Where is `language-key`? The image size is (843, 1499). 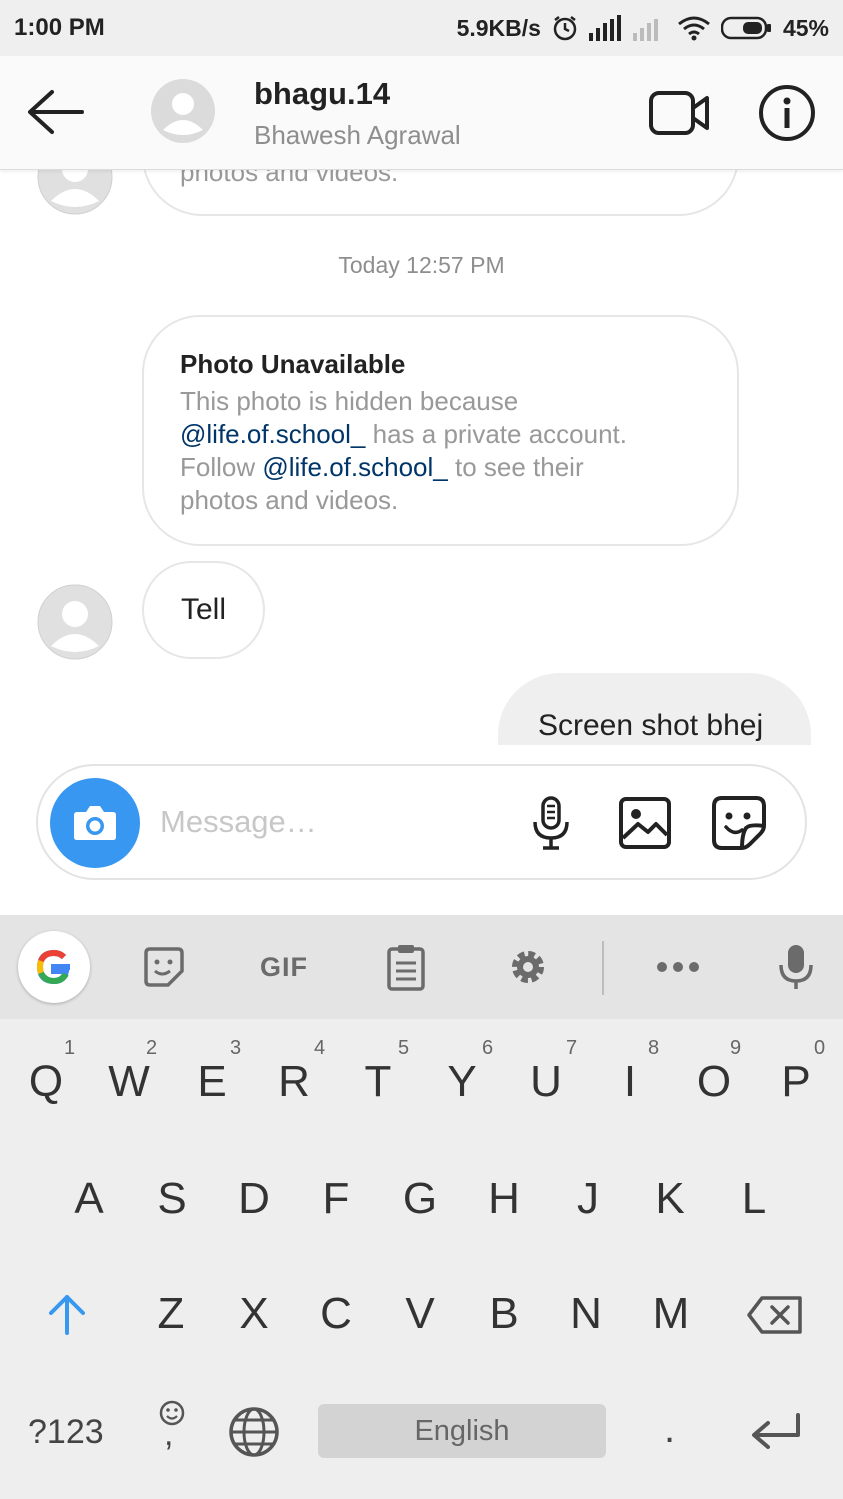
language-key is located at coordinates (254, 1433).